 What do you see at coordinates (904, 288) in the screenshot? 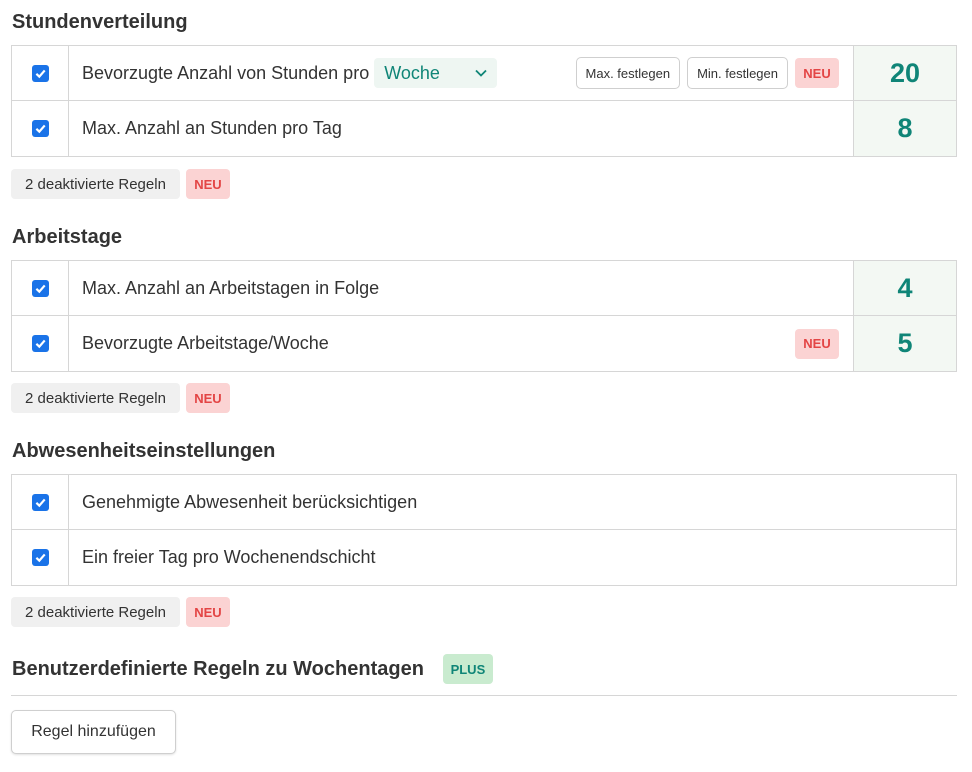
I see `rule-value: 4` at bounding box center [904, 288].